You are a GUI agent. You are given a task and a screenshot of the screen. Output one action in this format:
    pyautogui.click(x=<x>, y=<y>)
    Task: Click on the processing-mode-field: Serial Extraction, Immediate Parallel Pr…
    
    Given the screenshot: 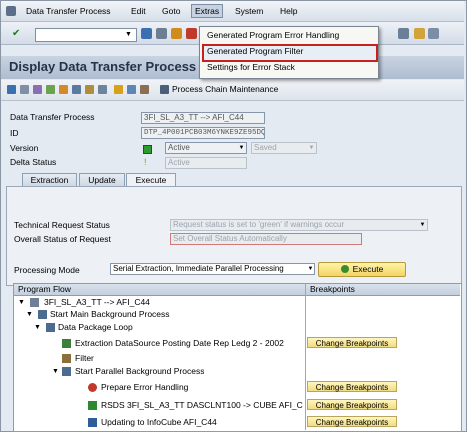 What is the action you would take?
    pyautogui.click(x=212, y=269)
    